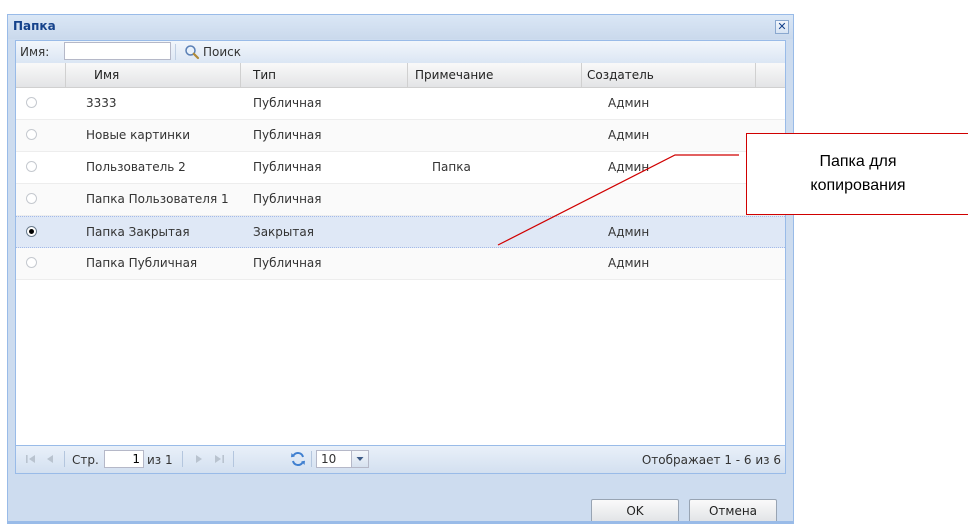 The image size is (968, 528). I want to click on prev-page-icon, so click(50, 459).